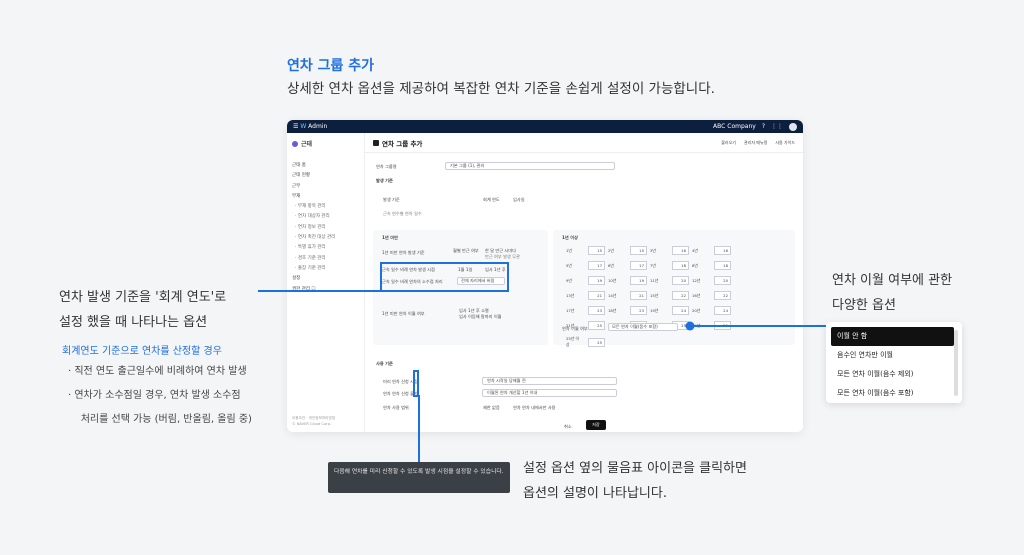 Image resolution: width=1024 pixels, height=555 pixels. I want to click on back-icon, so click(376, 142).